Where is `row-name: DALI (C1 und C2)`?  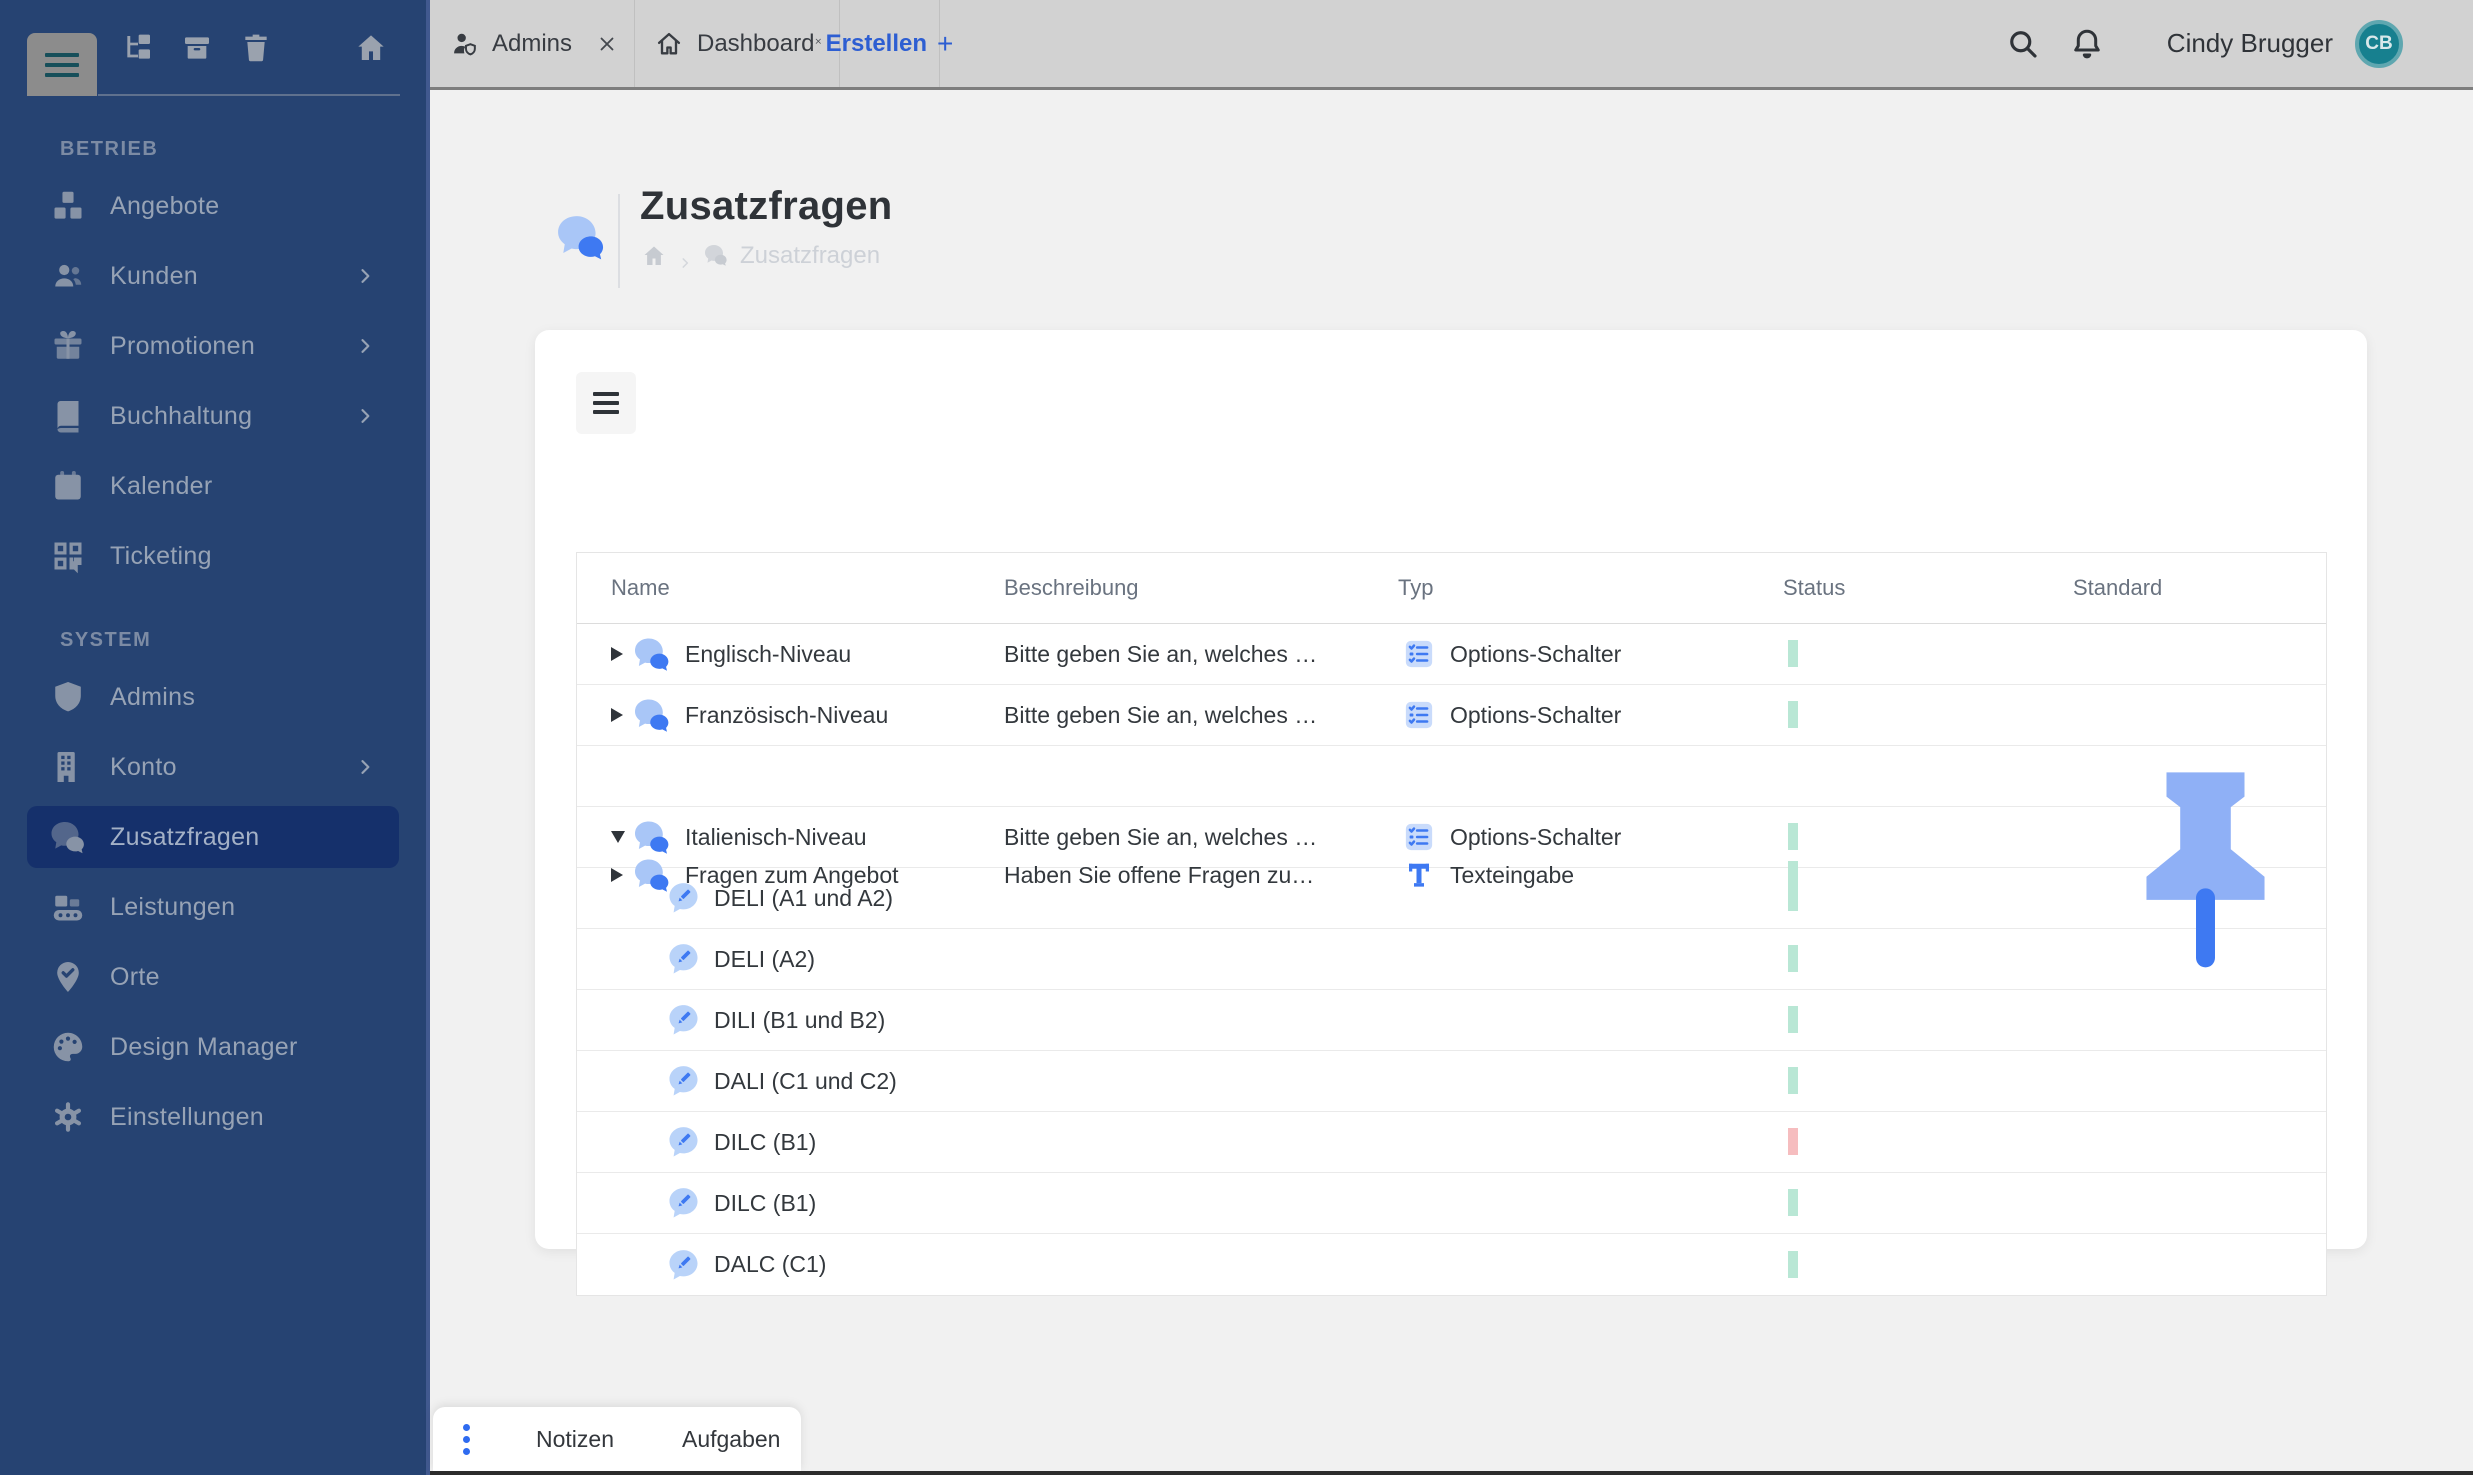
row-name: DALI (C1 und C2) is located at coordinates (805, 1080).